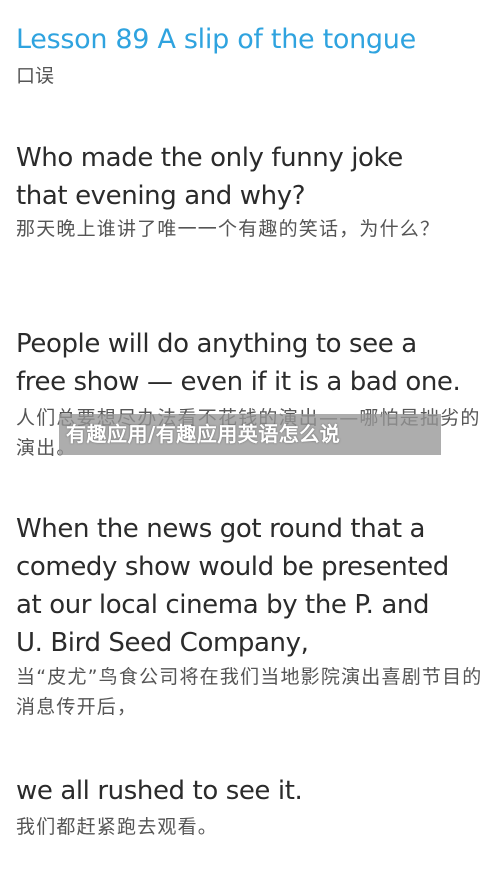 The height and width of the screenshot is (869, 500). I want to click on english-line: at our local cinema by the P. and, so click(223, 605).